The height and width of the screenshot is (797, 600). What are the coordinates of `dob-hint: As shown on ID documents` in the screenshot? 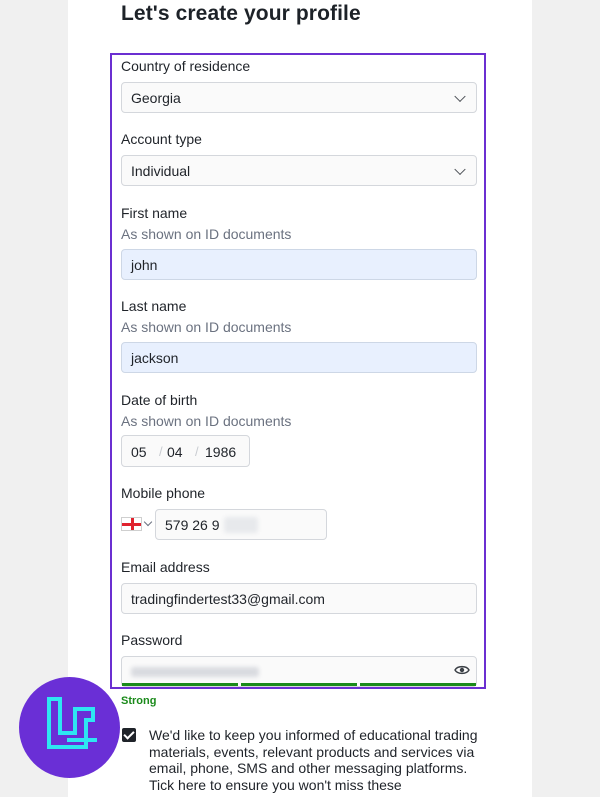 It's located at (206, 421).